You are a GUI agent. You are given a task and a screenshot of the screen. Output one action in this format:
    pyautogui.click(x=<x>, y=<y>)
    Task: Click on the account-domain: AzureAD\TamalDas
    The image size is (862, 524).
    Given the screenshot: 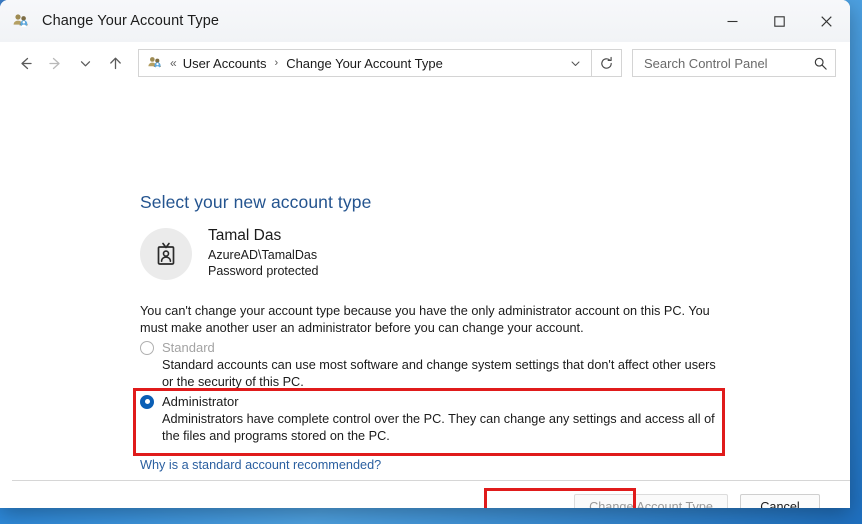 What is the action you would take?
    pyautogui.click(x=263, y=255)
    